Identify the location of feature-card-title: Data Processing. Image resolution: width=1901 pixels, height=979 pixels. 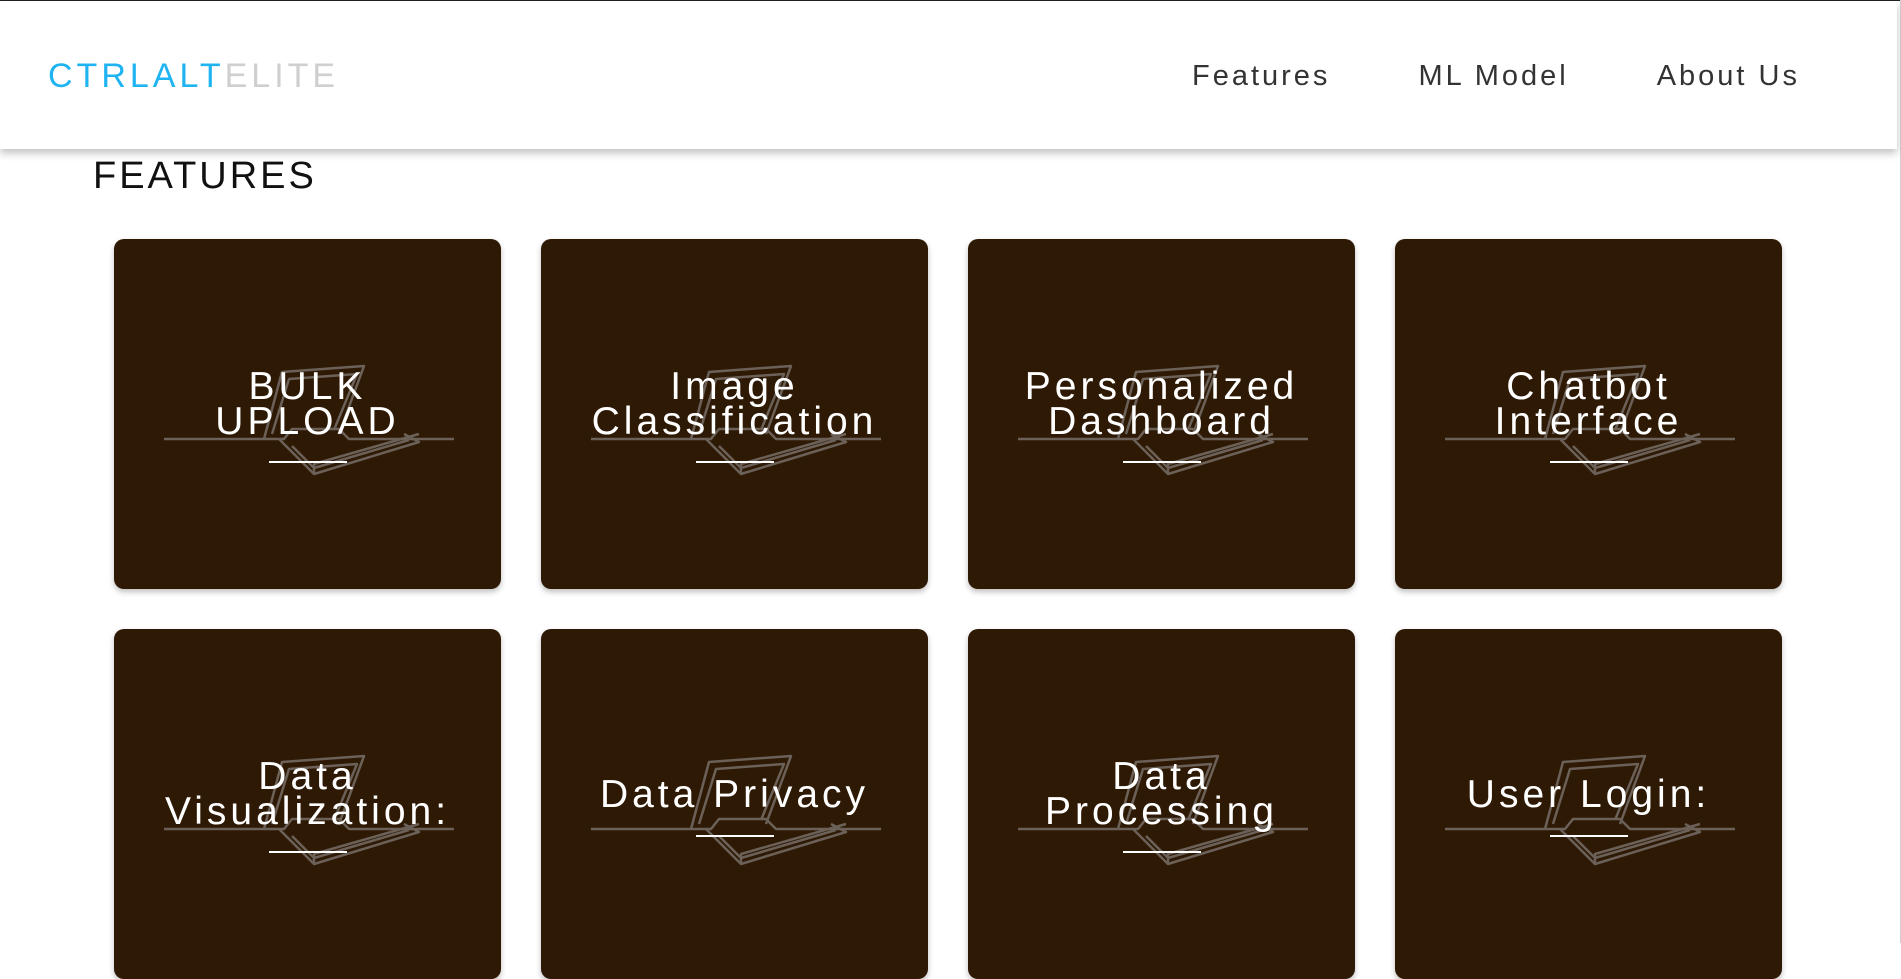
(1161, 804).